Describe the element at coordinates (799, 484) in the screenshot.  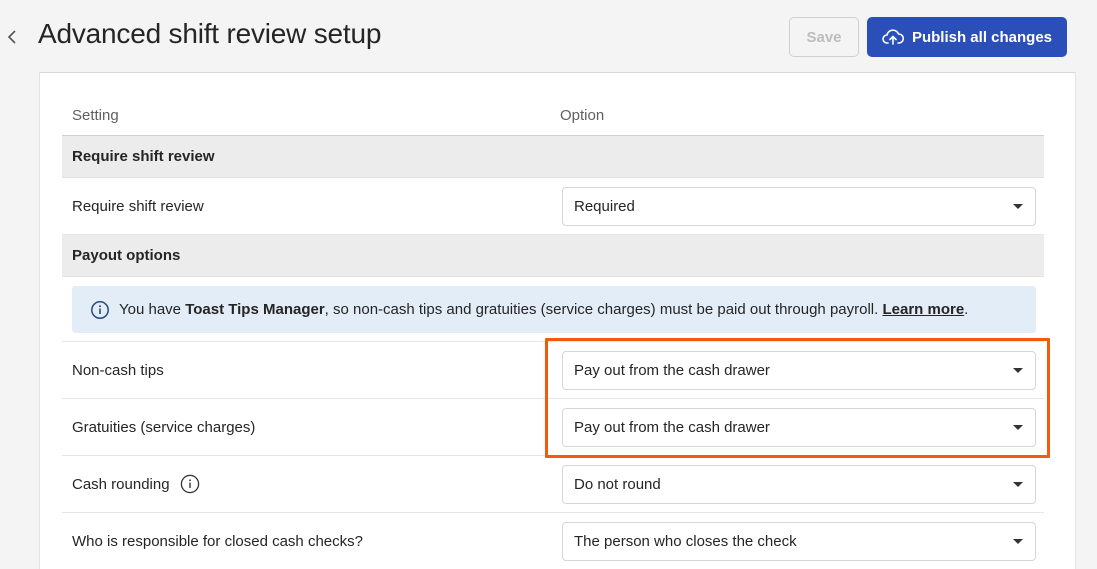
I see `cash-rounding-select: Do not round` at that location.